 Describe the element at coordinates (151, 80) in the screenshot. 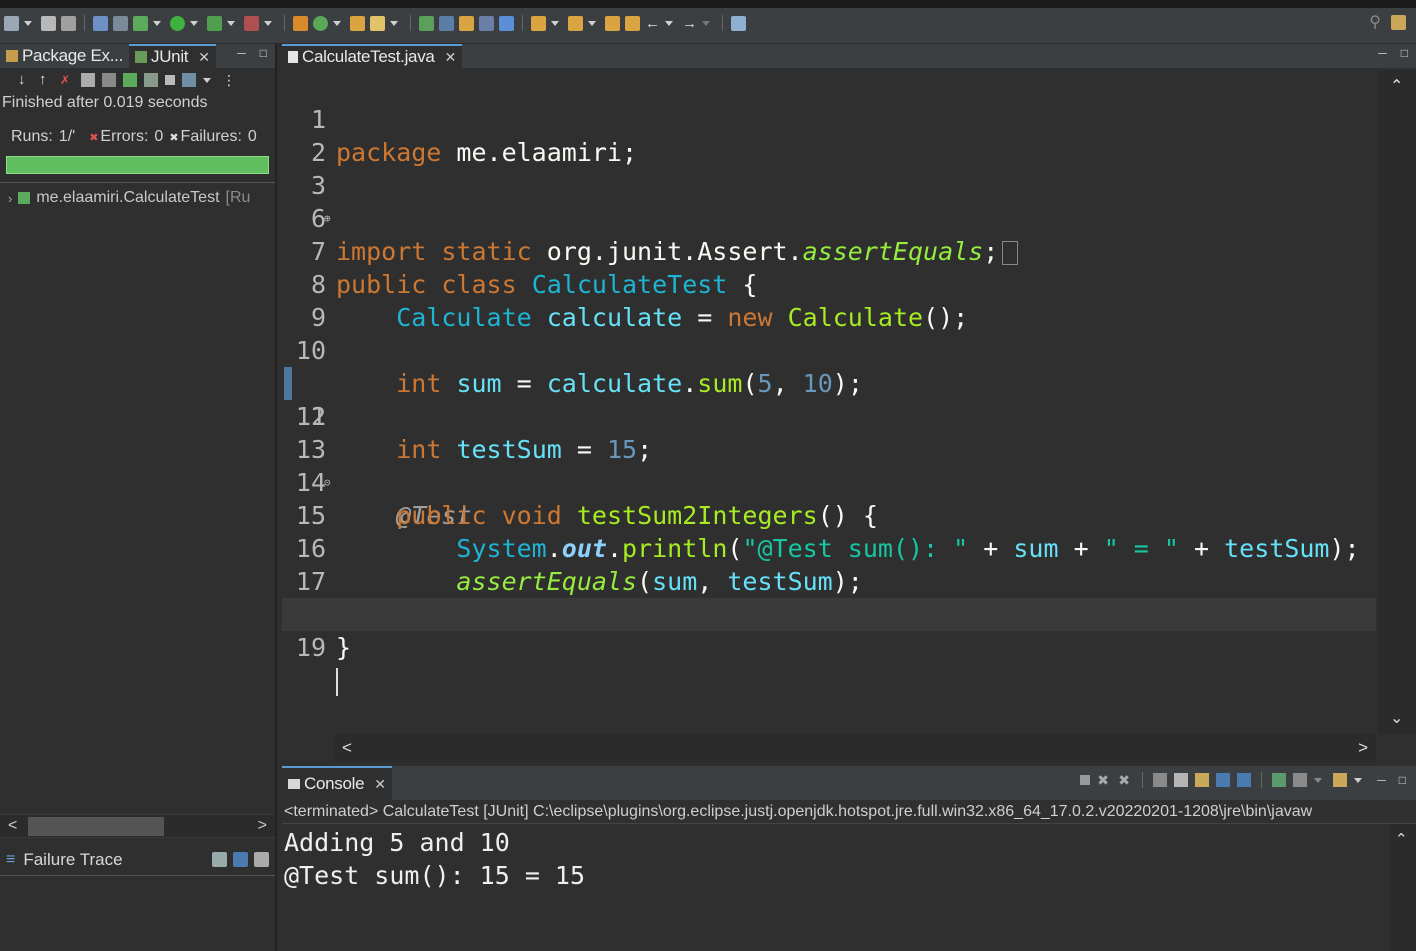

I see `rerun-failed-icon` at that location.